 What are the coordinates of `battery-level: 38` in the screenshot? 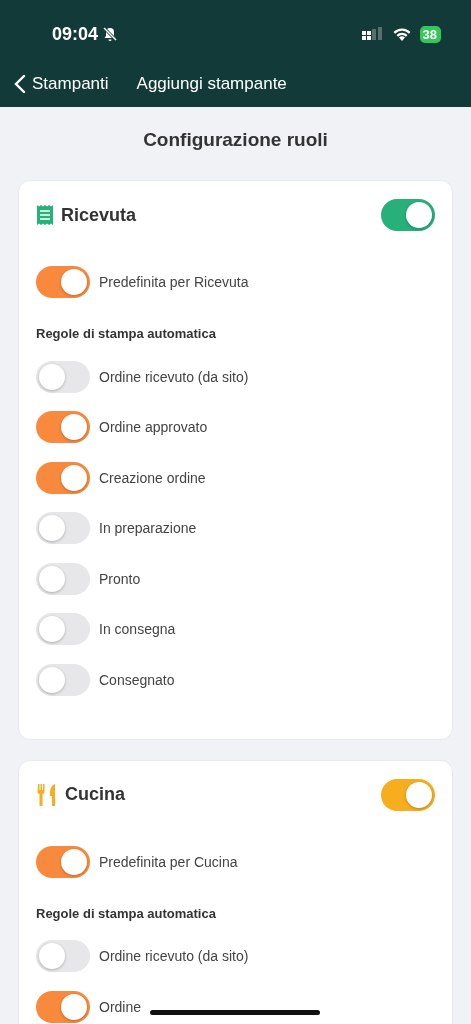 It's located at (430, 34).